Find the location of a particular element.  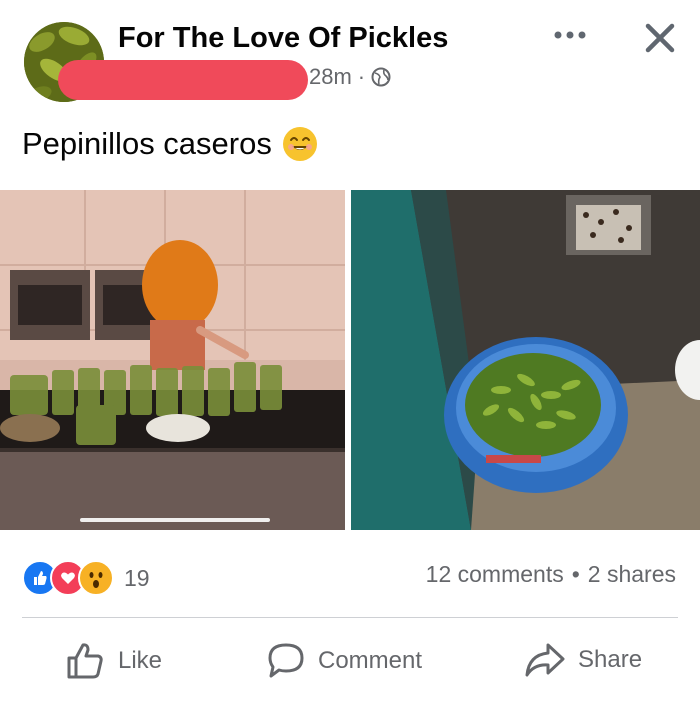

caption-text: Pepinillos caseros is located at coordinates (147, 143).